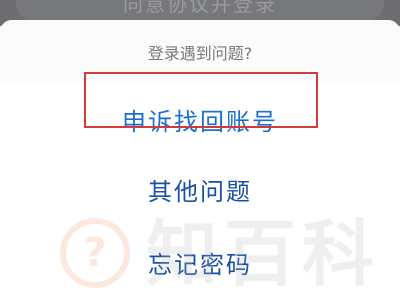  What do you see at coordinates (200, 11) in the screenshot?
I see `agree-and-login-button: 同意协议并登录` at bounding box center [200, 11].